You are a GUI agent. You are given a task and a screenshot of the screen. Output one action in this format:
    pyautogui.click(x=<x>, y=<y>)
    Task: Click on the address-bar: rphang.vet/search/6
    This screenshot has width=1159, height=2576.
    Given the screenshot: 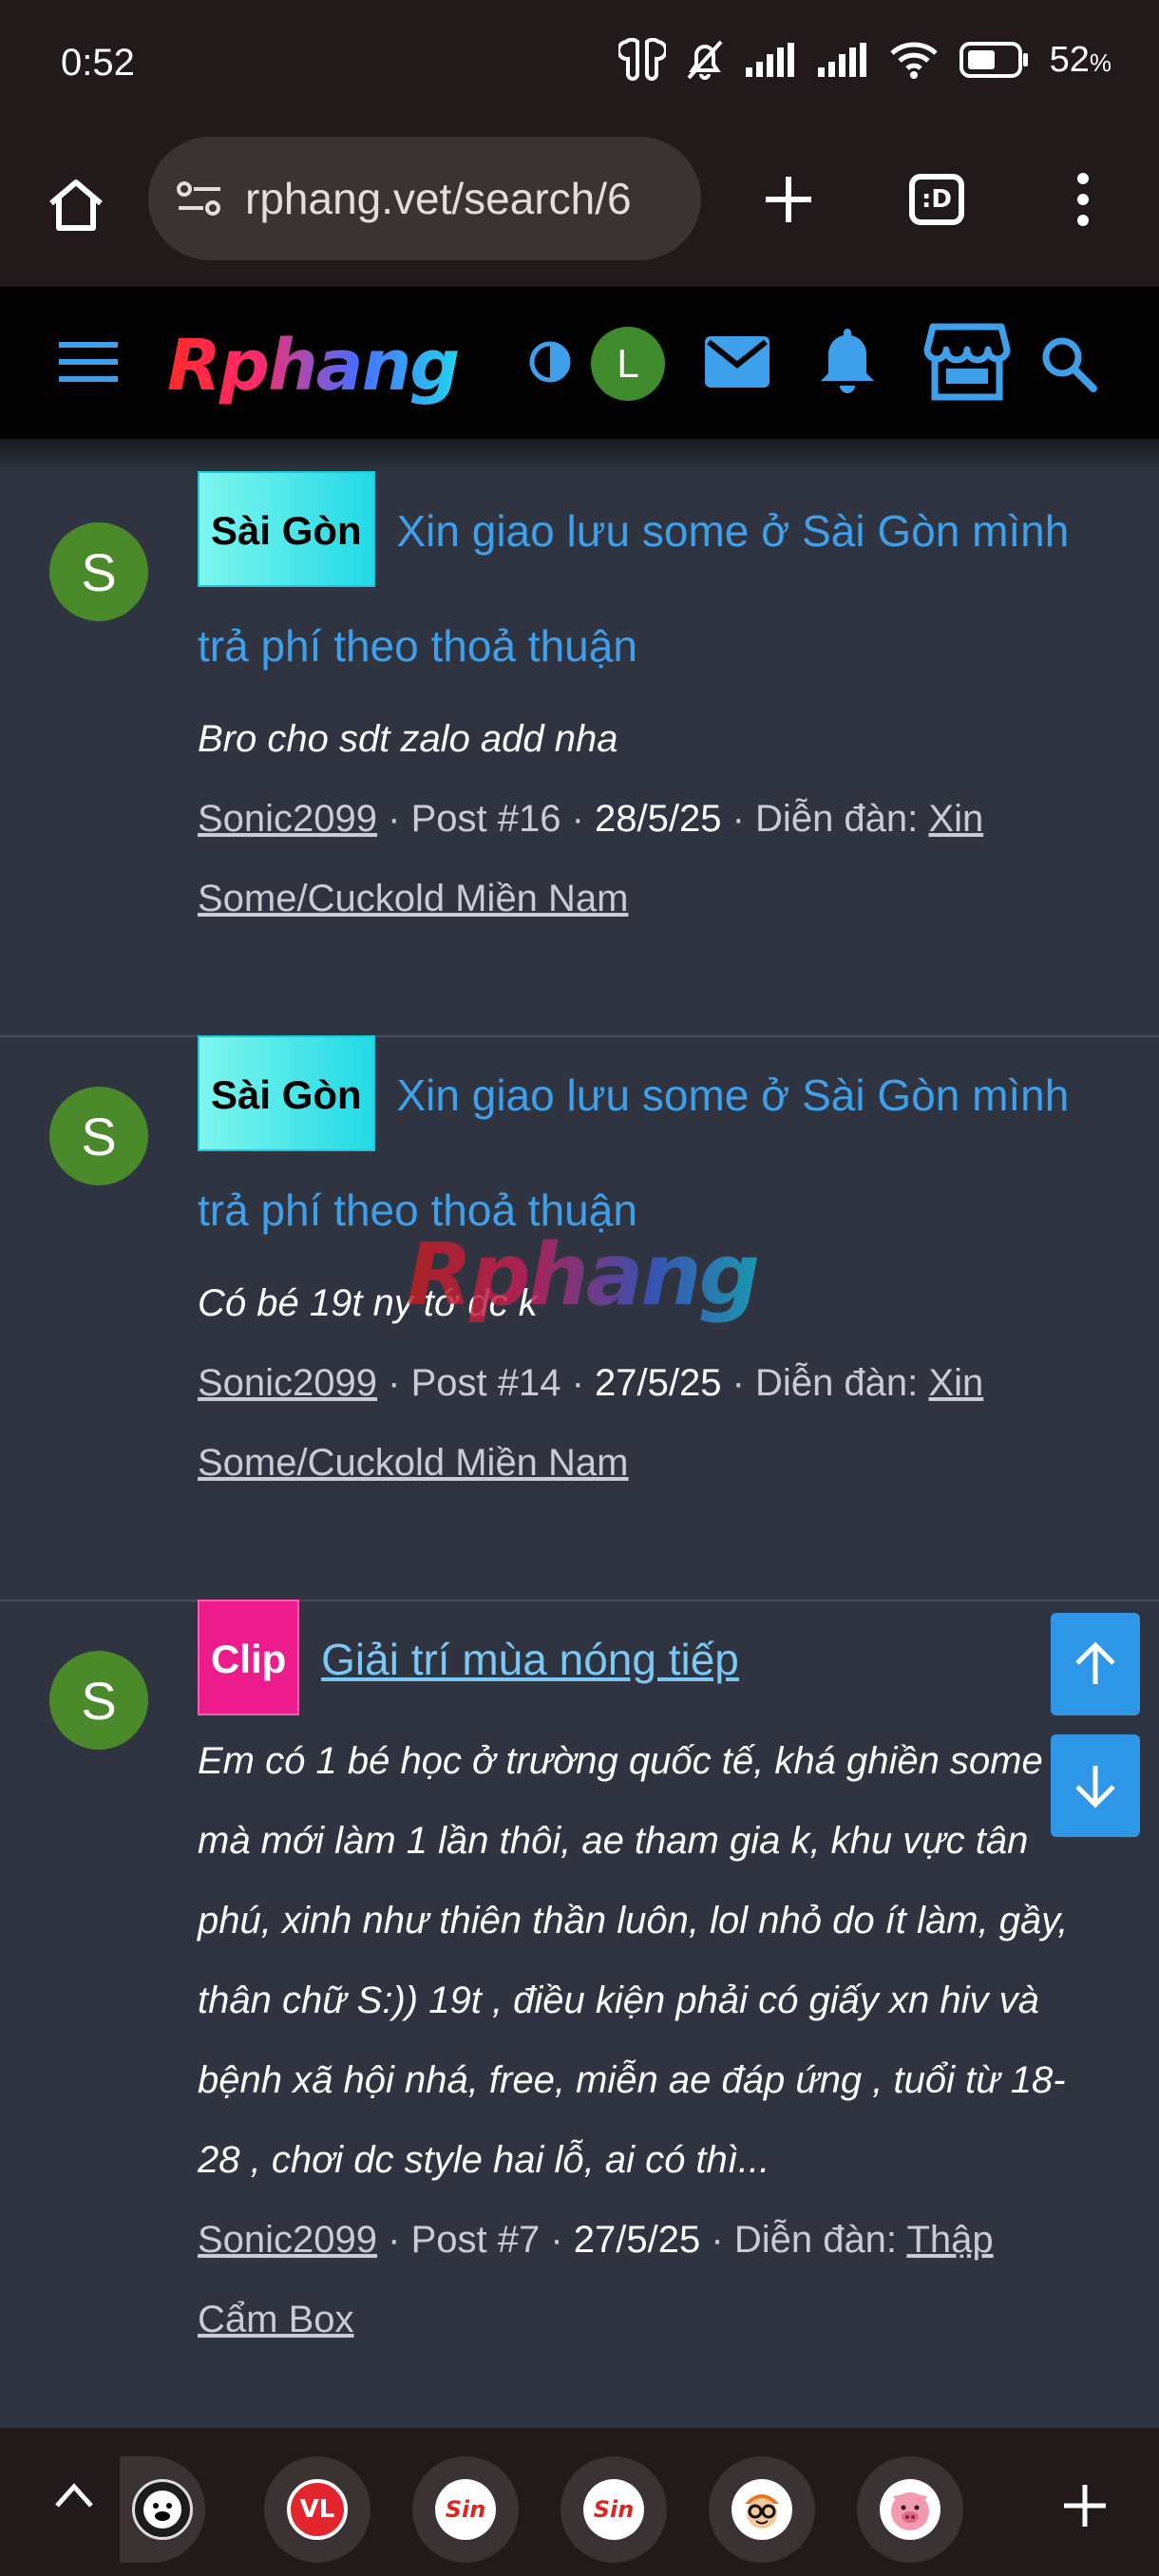 What is the action you would take?
    pyautogui.click(x=424, y=198)
    